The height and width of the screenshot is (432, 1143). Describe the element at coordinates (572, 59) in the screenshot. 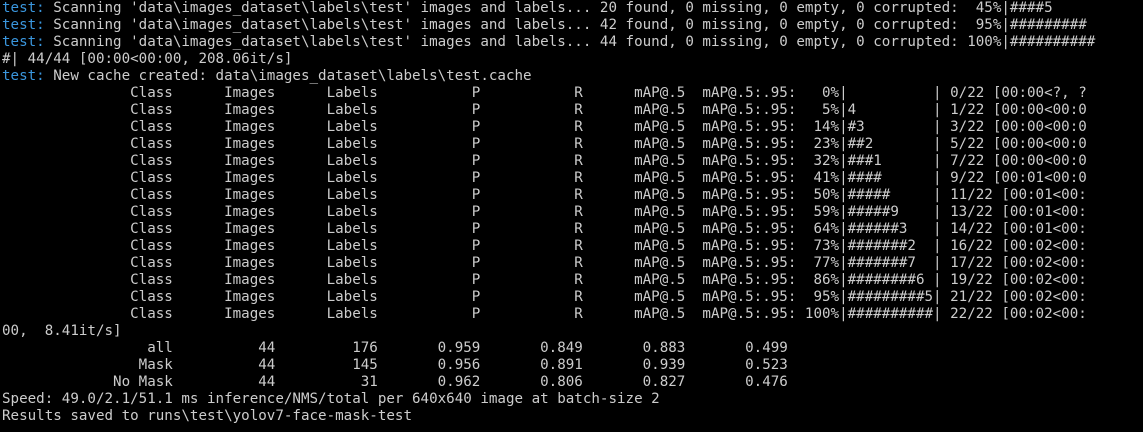

I see `terminal-line: #| 44/44 [00:00<00:00, 208.06it/s]` at that location.